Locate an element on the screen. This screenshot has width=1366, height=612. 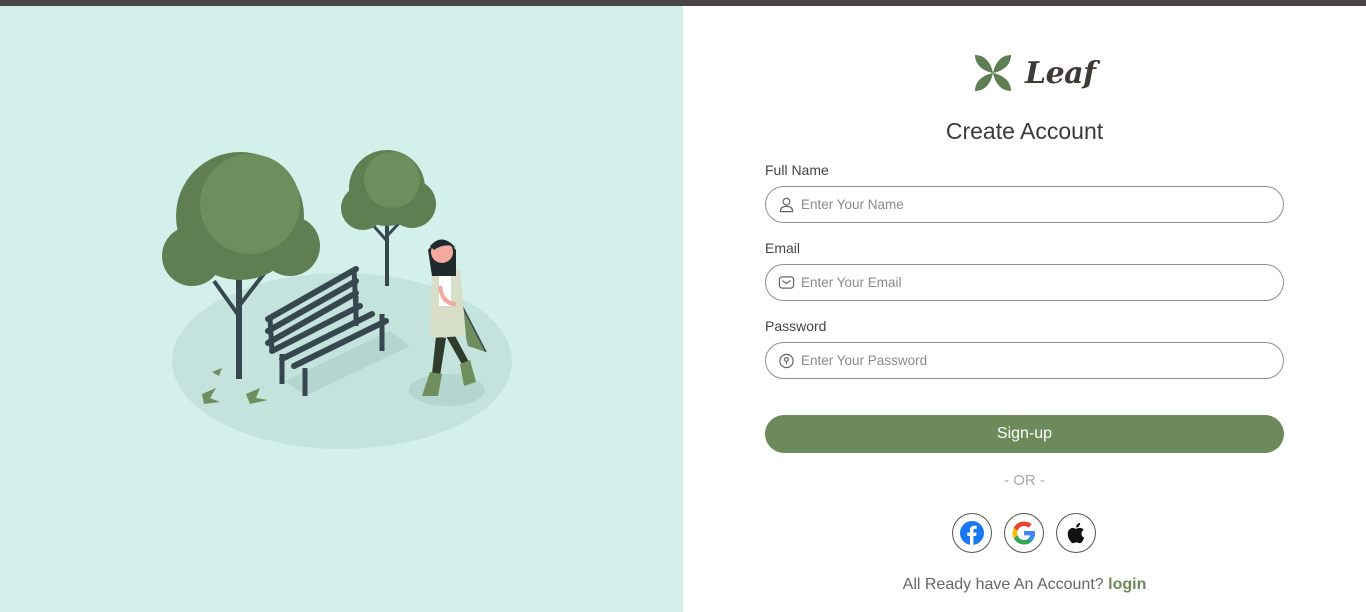
brand-logo: Leaf is located at coordinates (1034, 73).